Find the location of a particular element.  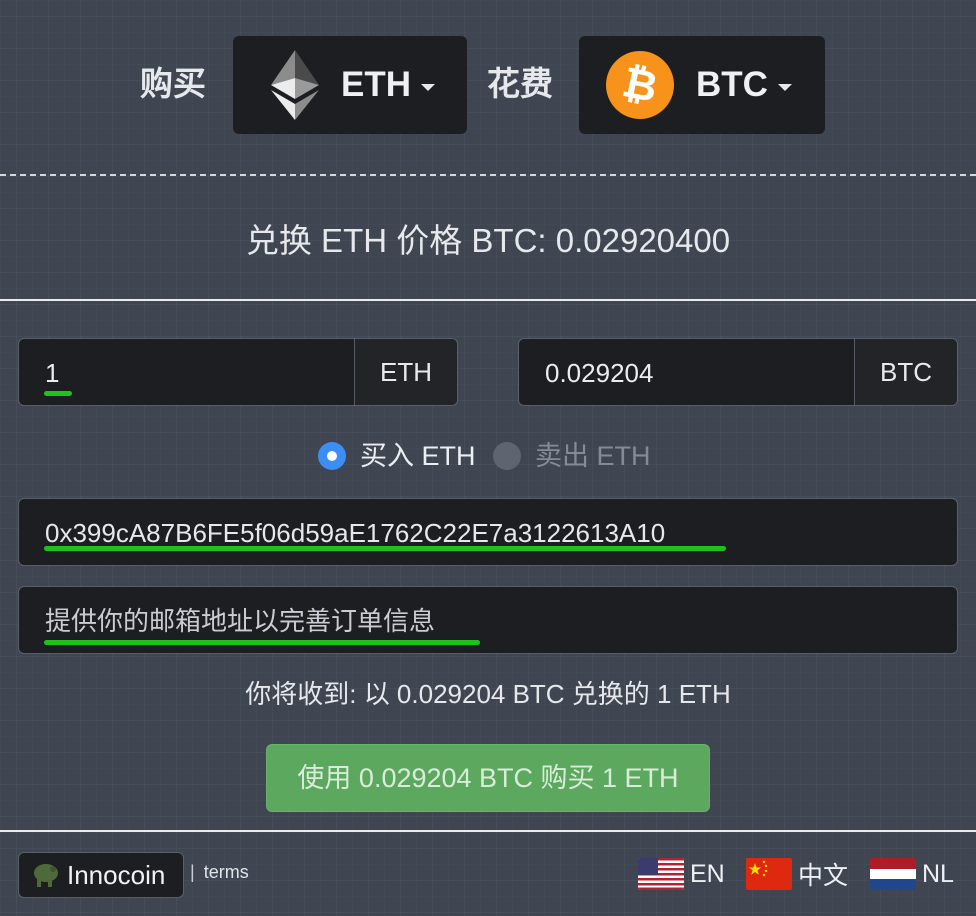

dashed-divider is located at coordinates (488, 175).